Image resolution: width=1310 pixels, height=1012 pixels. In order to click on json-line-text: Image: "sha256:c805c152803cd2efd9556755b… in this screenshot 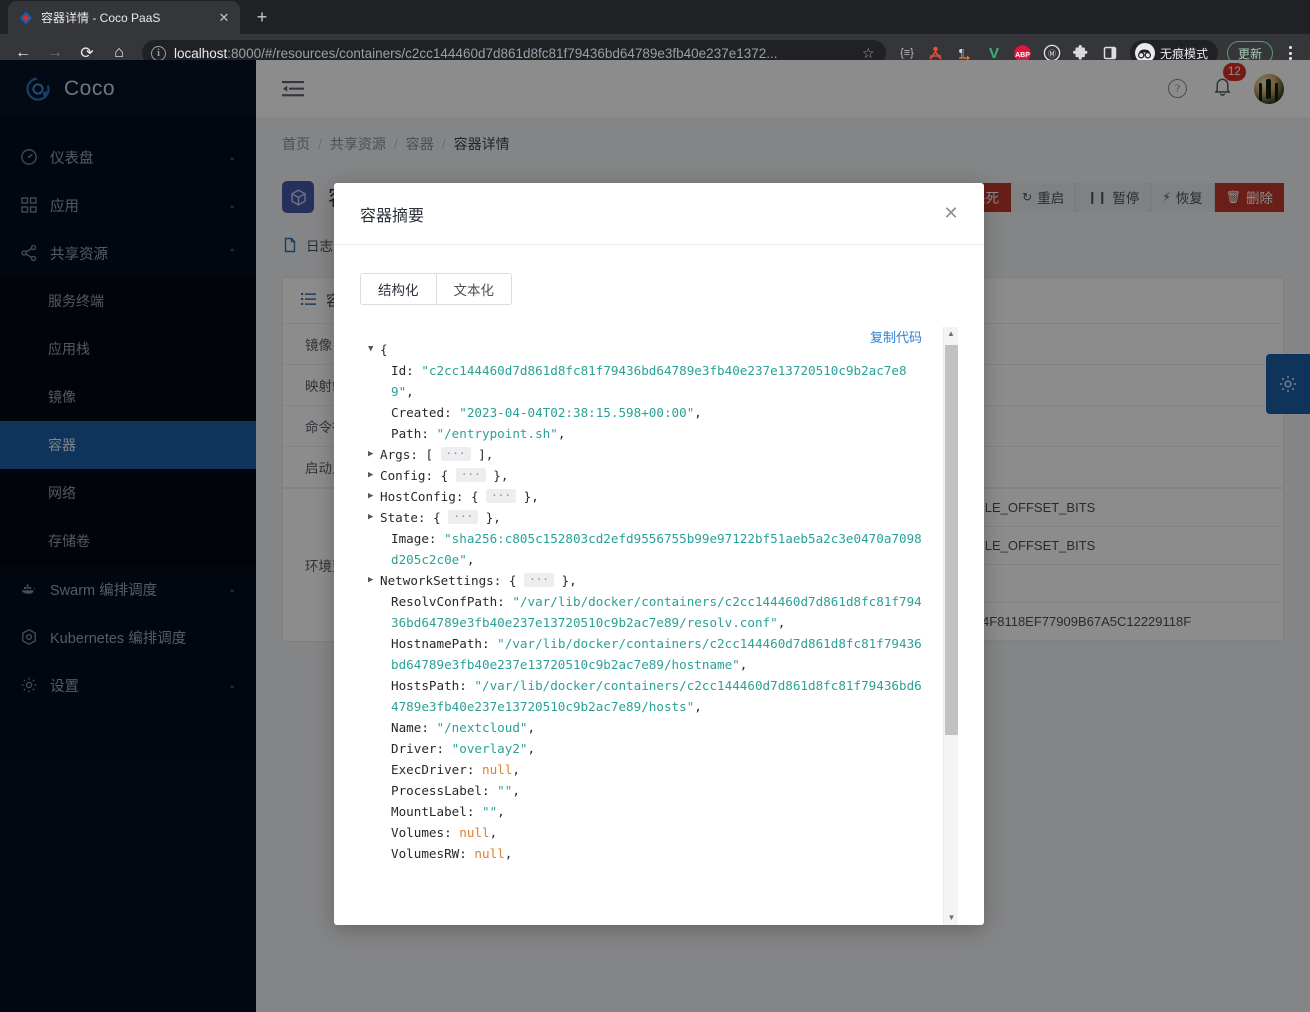, I will do `click(656, 549)`.